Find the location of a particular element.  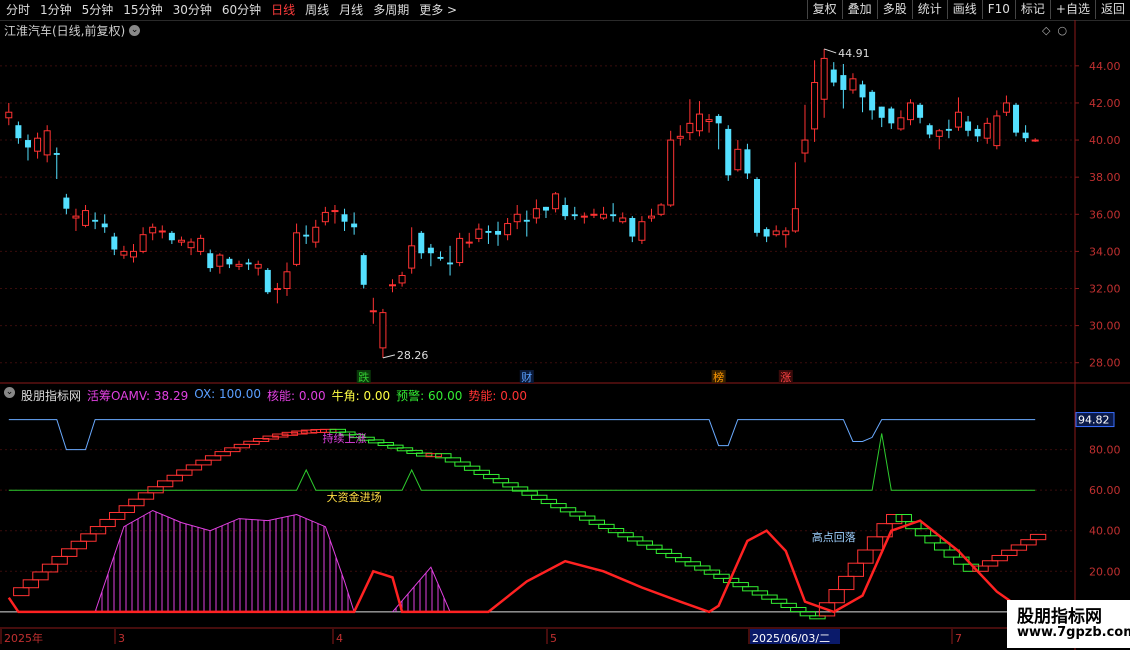

price-tick-label: 44.00 is located at coordinates (1105, 66).